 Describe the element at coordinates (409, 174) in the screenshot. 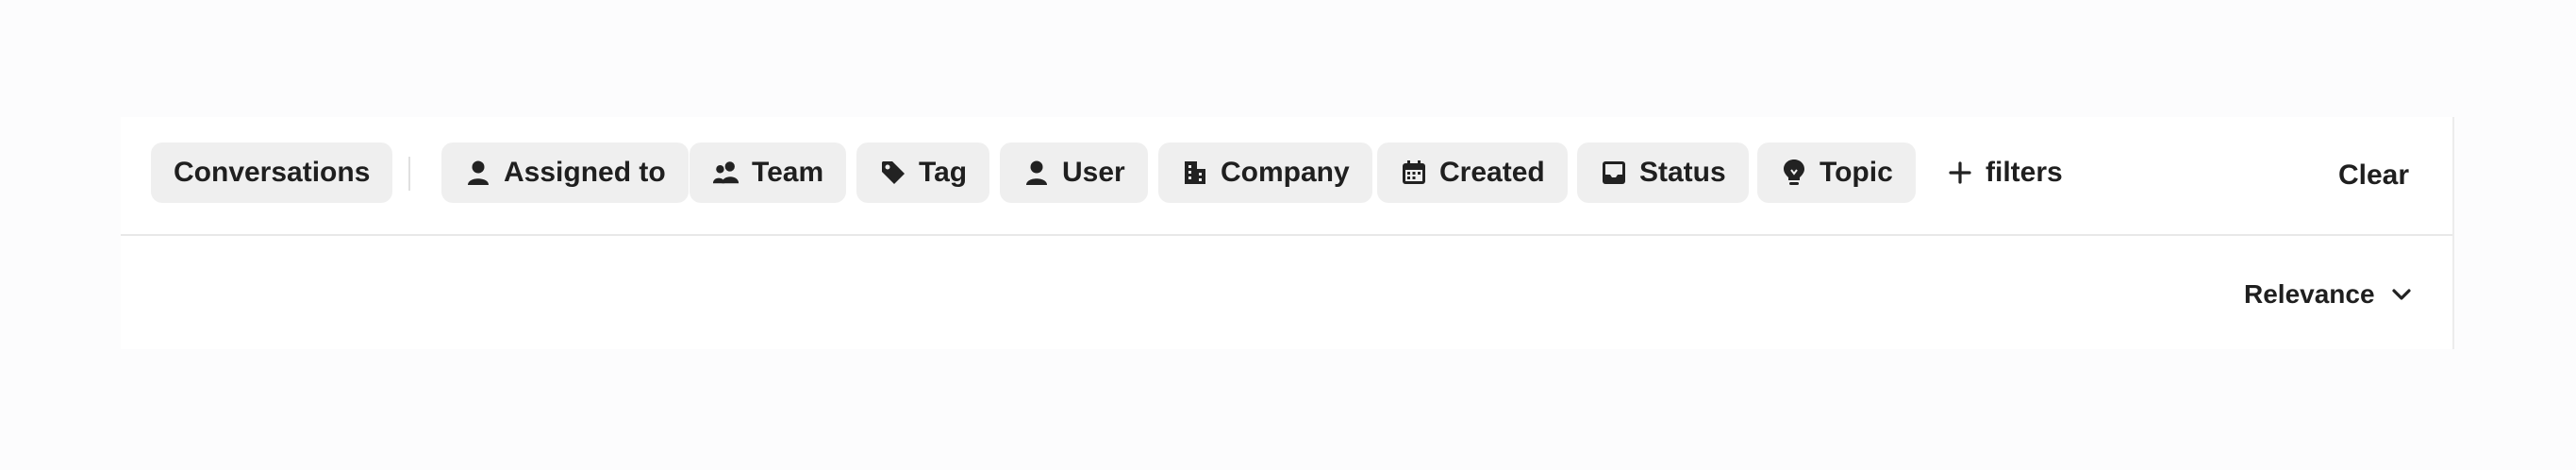

I see `divider` at that location.